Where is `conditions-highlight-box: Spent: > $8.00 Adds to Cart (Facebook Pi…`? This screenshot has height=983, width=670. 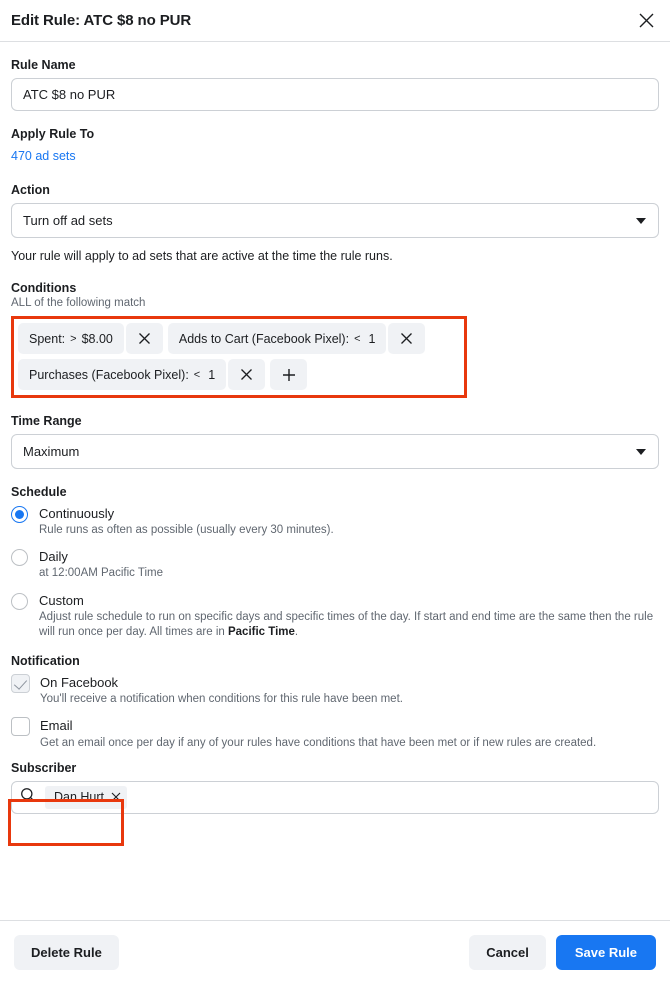
conditions-highlight-box: Spent: > $8.00 Adds to Cart (Facebook Pi… is located at coordinates (239, 357).